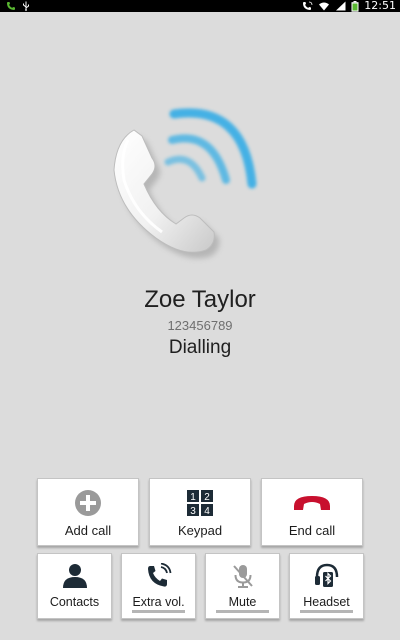 This screenshot has width=400, height=640. Describe the element at coordinates (200, 503) in the screenshot. I see `keypad-icon: 1 2 3 4` at that location.